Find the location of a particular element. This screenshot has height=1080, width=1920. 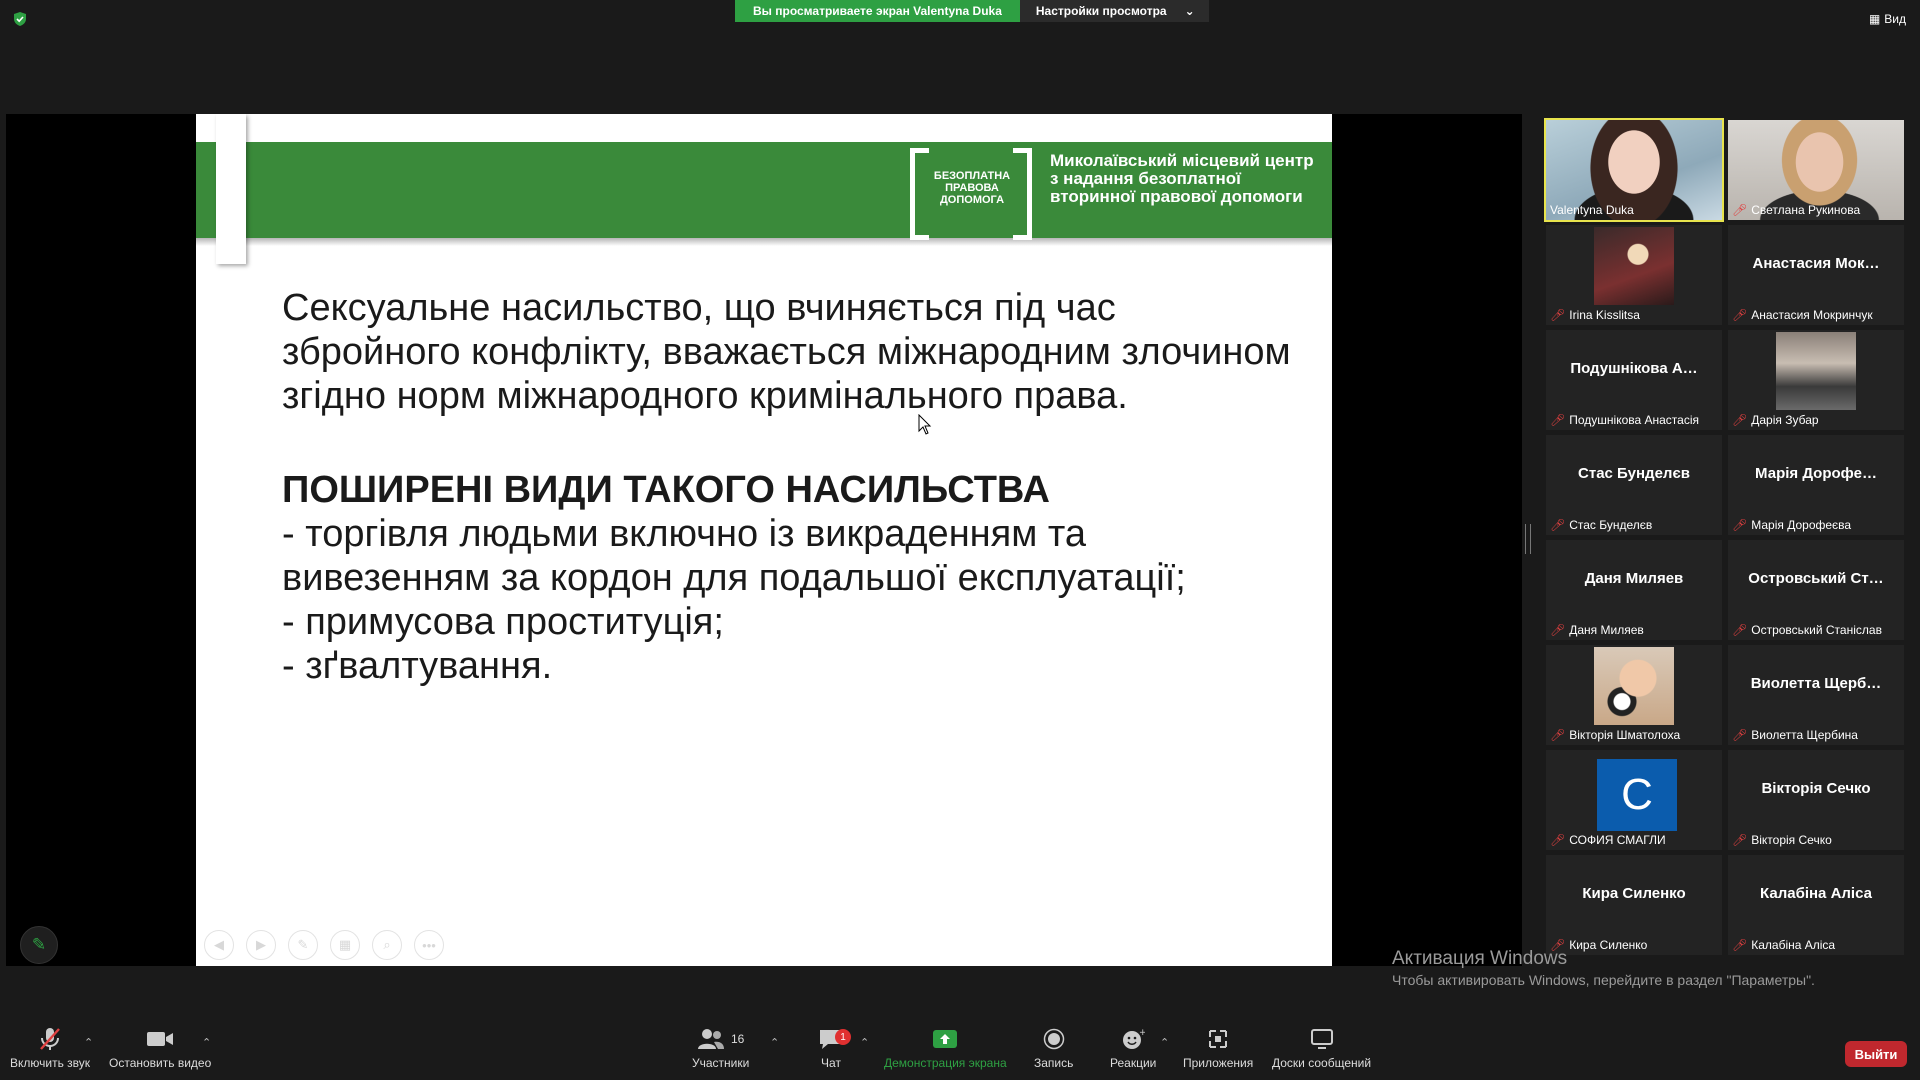

participant-tile: Островський Ст… 🎤︎ Островський Станіслав is located at coordinates (1816, 590).